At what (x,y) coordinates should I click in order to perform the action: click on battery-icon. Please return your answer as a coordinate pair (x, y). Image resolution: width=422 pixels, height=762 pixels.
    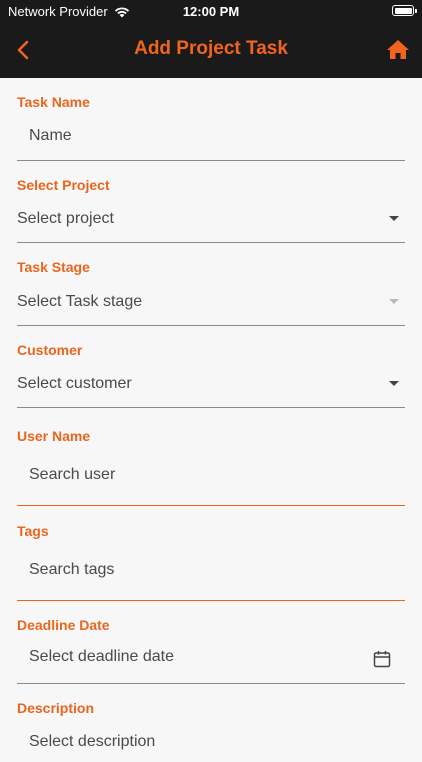
    Looking at the image, I should click on (404, 10).